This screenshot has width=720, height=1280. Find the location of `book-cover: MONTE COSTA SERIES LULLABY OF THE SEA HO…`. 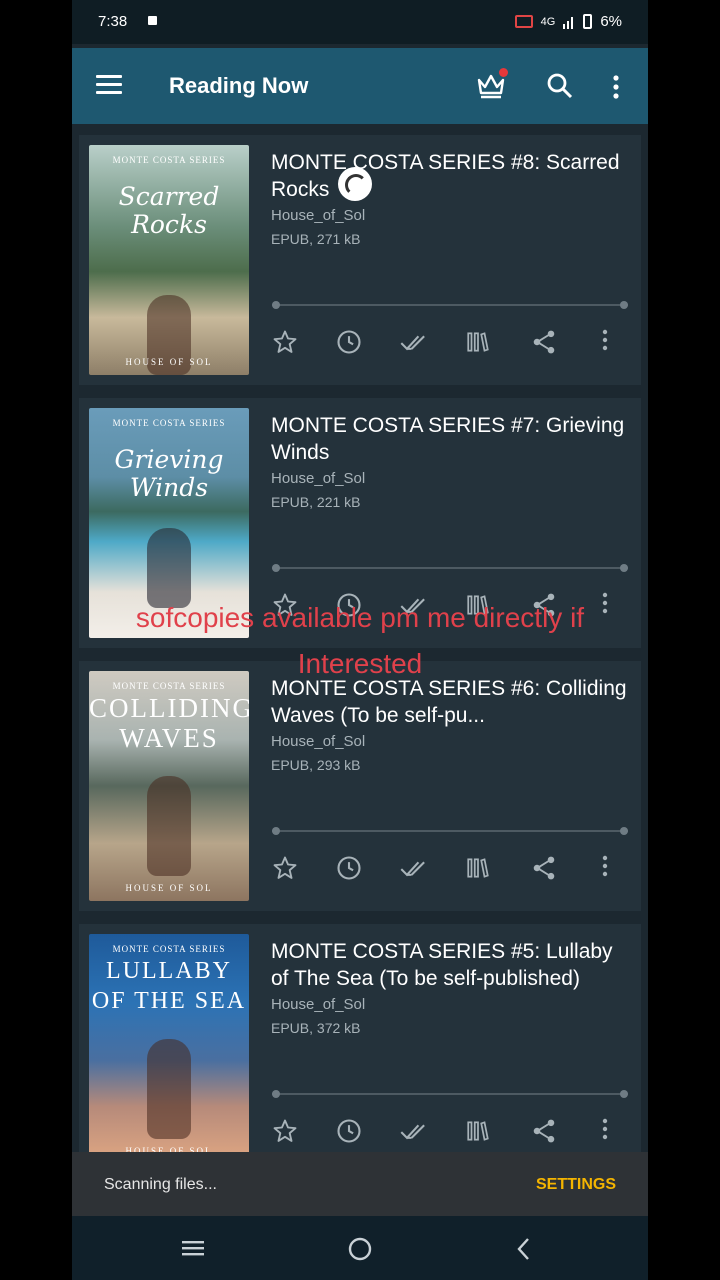

book-cover: MONTE COSTA SERIES LULLABY OF THE SEA HO… is located at coordinates (169, 1044).